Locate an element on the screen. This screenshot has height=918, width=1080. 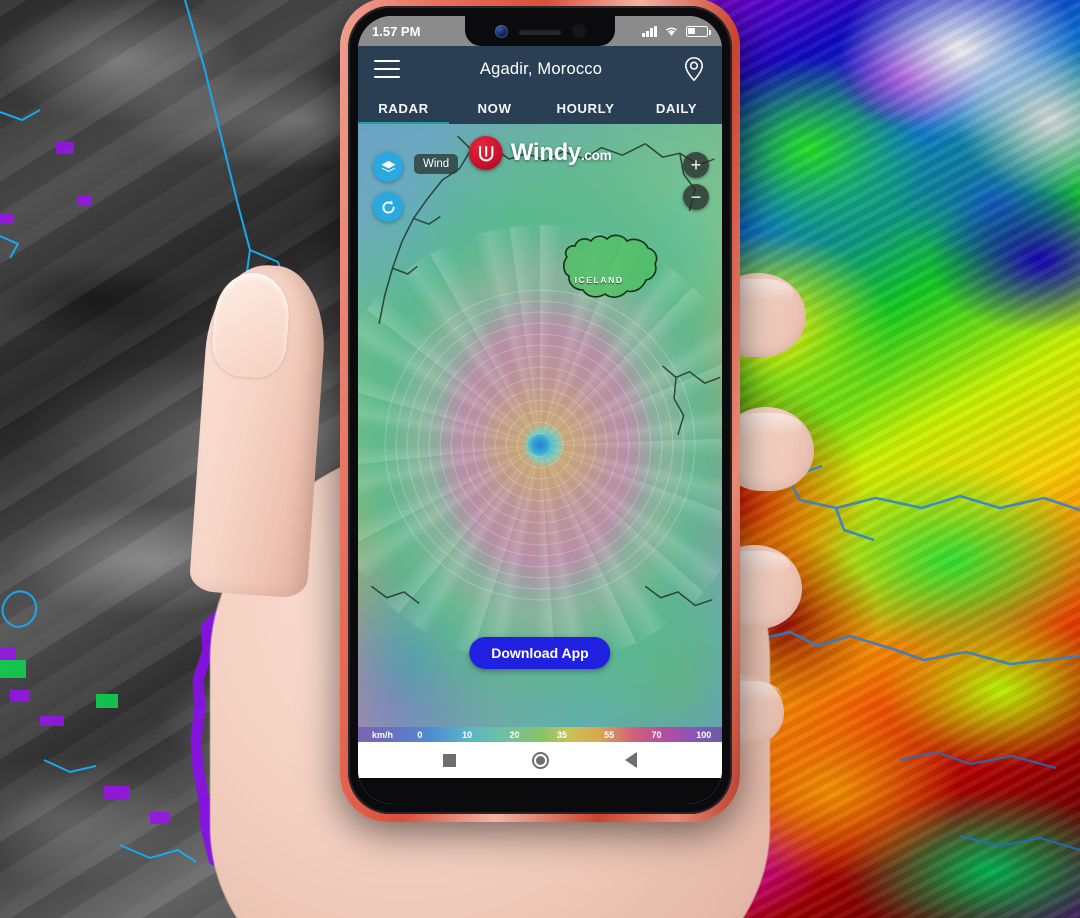
iceland-label: ICELAND is located at coordinates (599, 280).